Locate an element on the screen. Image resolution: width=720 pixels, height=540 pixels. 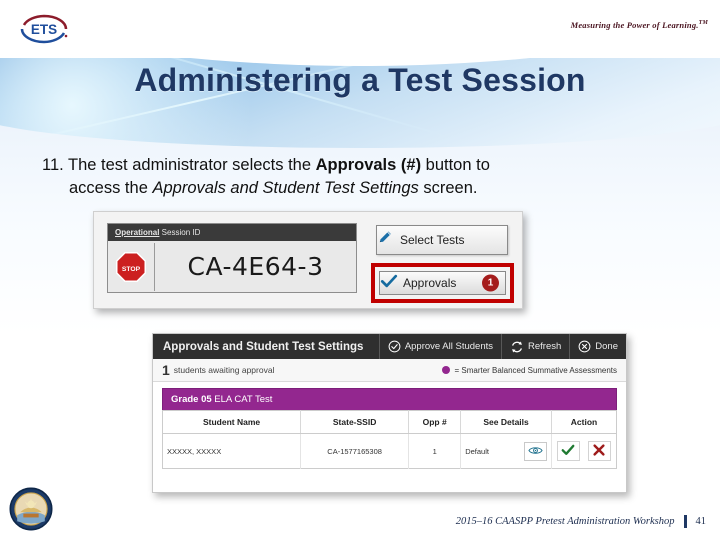
stop-icon: STOP is located at coordinates (131, 266).